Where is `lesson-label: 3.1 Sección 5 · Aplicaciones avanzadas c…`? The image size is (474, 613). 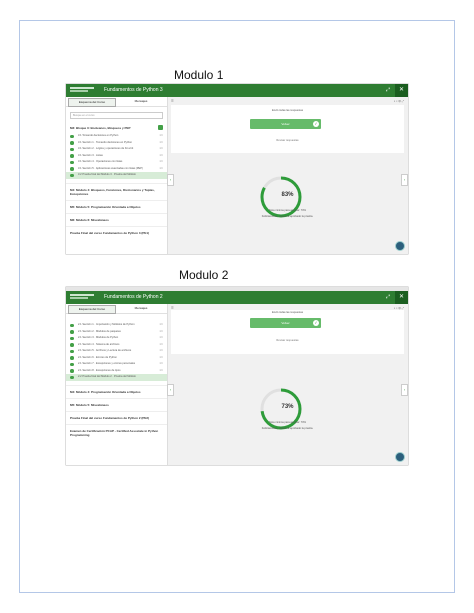
lesson-label: 3.1 Sección 5 · Aplicaciones avanzadas c… is located at coordinates (110, 168).